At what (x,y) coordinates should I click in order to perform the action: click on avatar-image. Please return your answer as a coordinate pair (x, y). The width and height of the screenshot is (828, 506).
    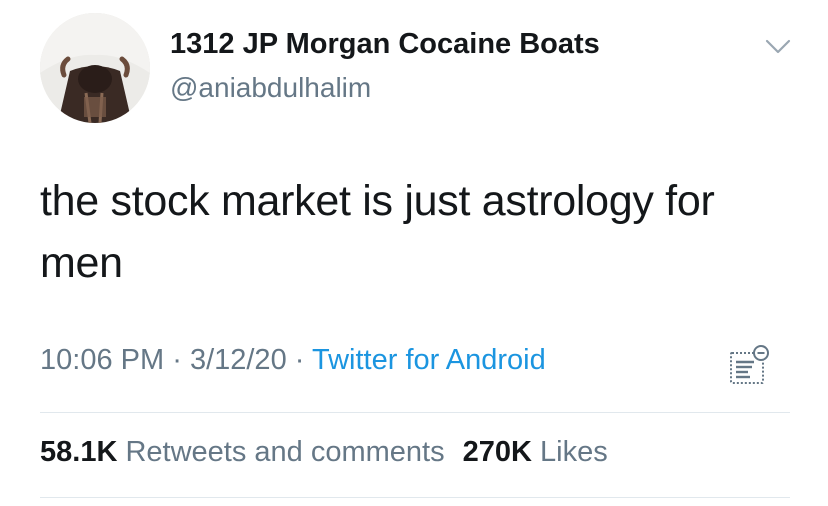
    Looking at the image, I should click on (95, 68).